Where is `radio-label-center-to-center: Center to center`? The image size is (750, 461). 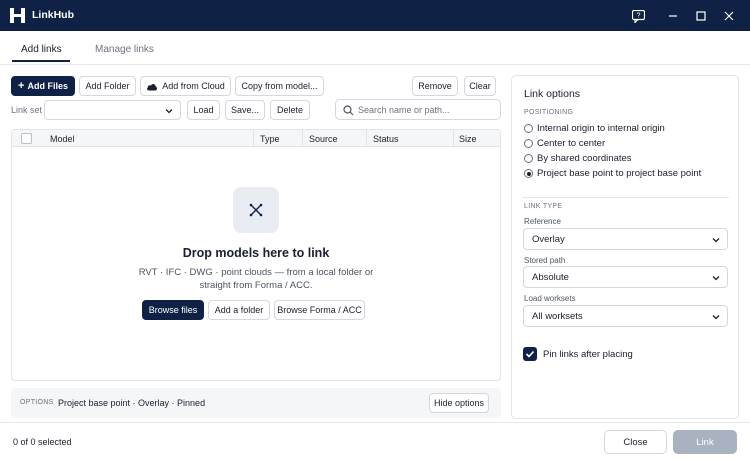
radio-label-center-to-center: Center to center is located at coordinates (571, 143).